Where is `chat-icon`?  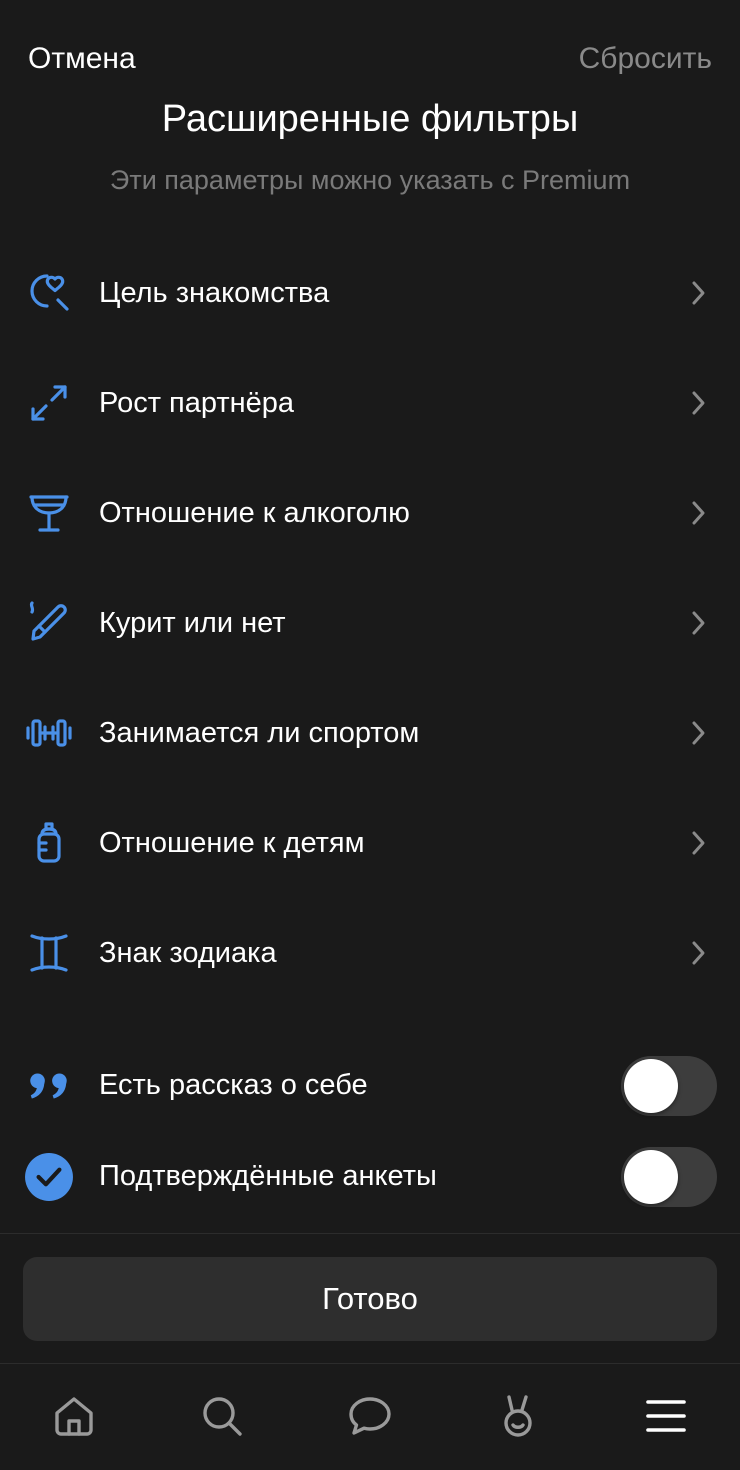 chat-icon is located at coordinates (370, 1416).